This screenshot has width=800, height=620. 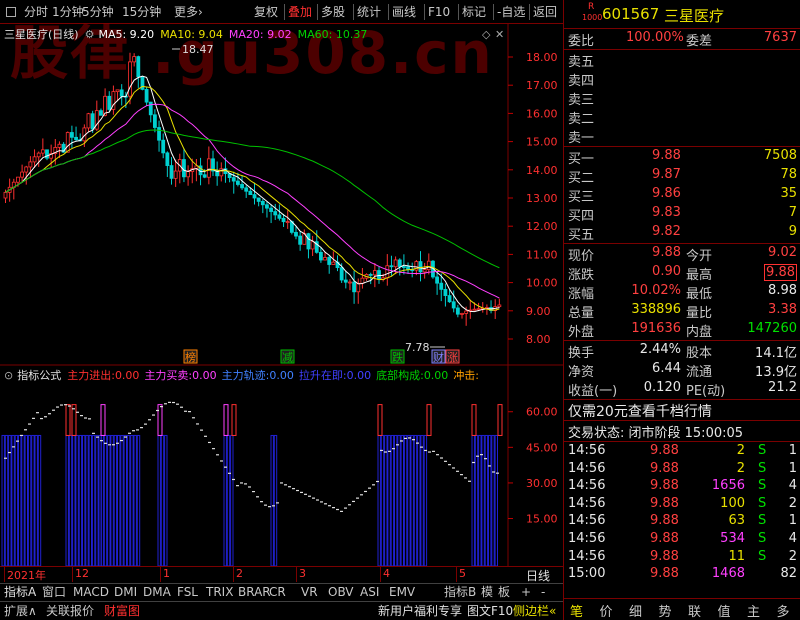 I want to click on bottom-left-button: 关联报价, so click(x=70, y=611).